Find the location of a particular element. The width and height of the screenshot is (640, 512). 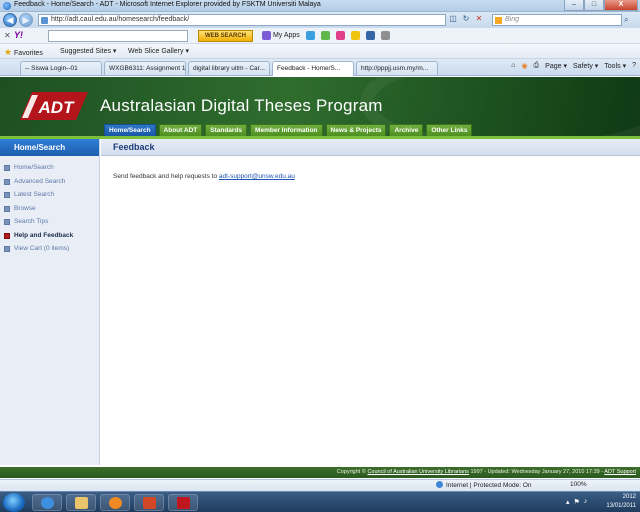

address-tools: ◫ ↻ ✕ is located at coordinates (466, 19).